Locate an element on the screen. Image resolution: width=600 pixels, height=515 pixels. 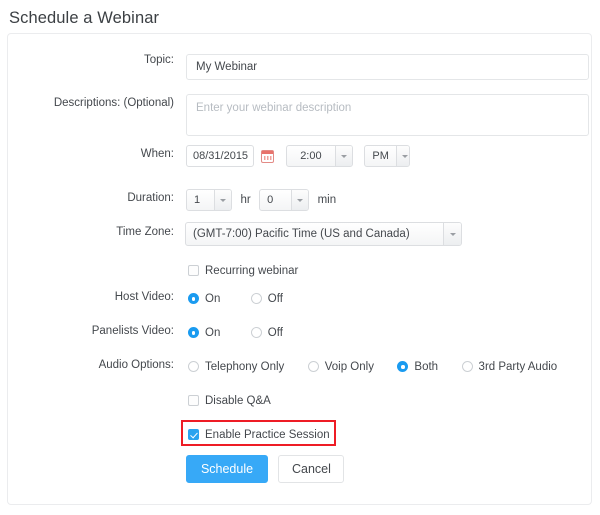
audio-telephony-only-label: Telephony Only is located at coordinates (245, 366).